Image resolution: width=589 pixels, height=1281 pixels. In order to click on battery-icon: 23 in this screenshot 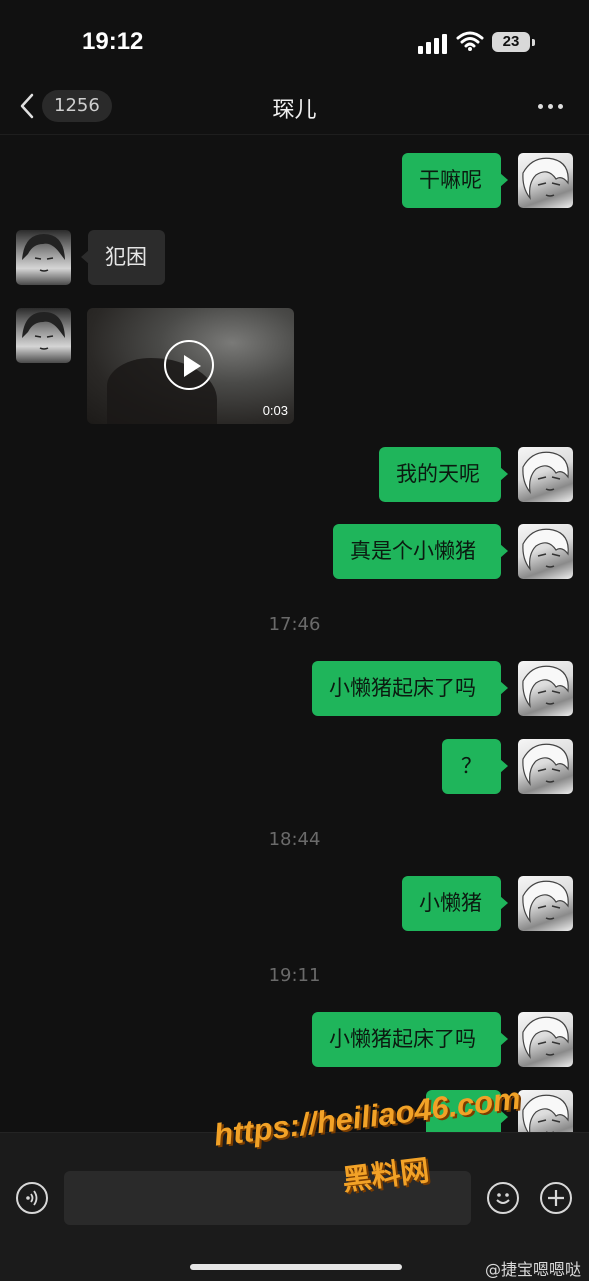, I will do `click(513, 42)`.